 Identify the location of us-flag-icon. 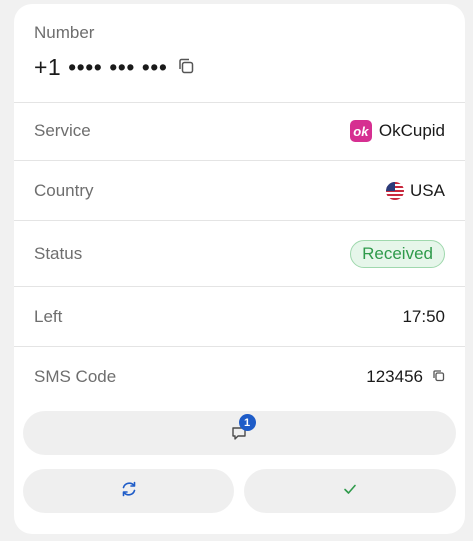
(395, 190).